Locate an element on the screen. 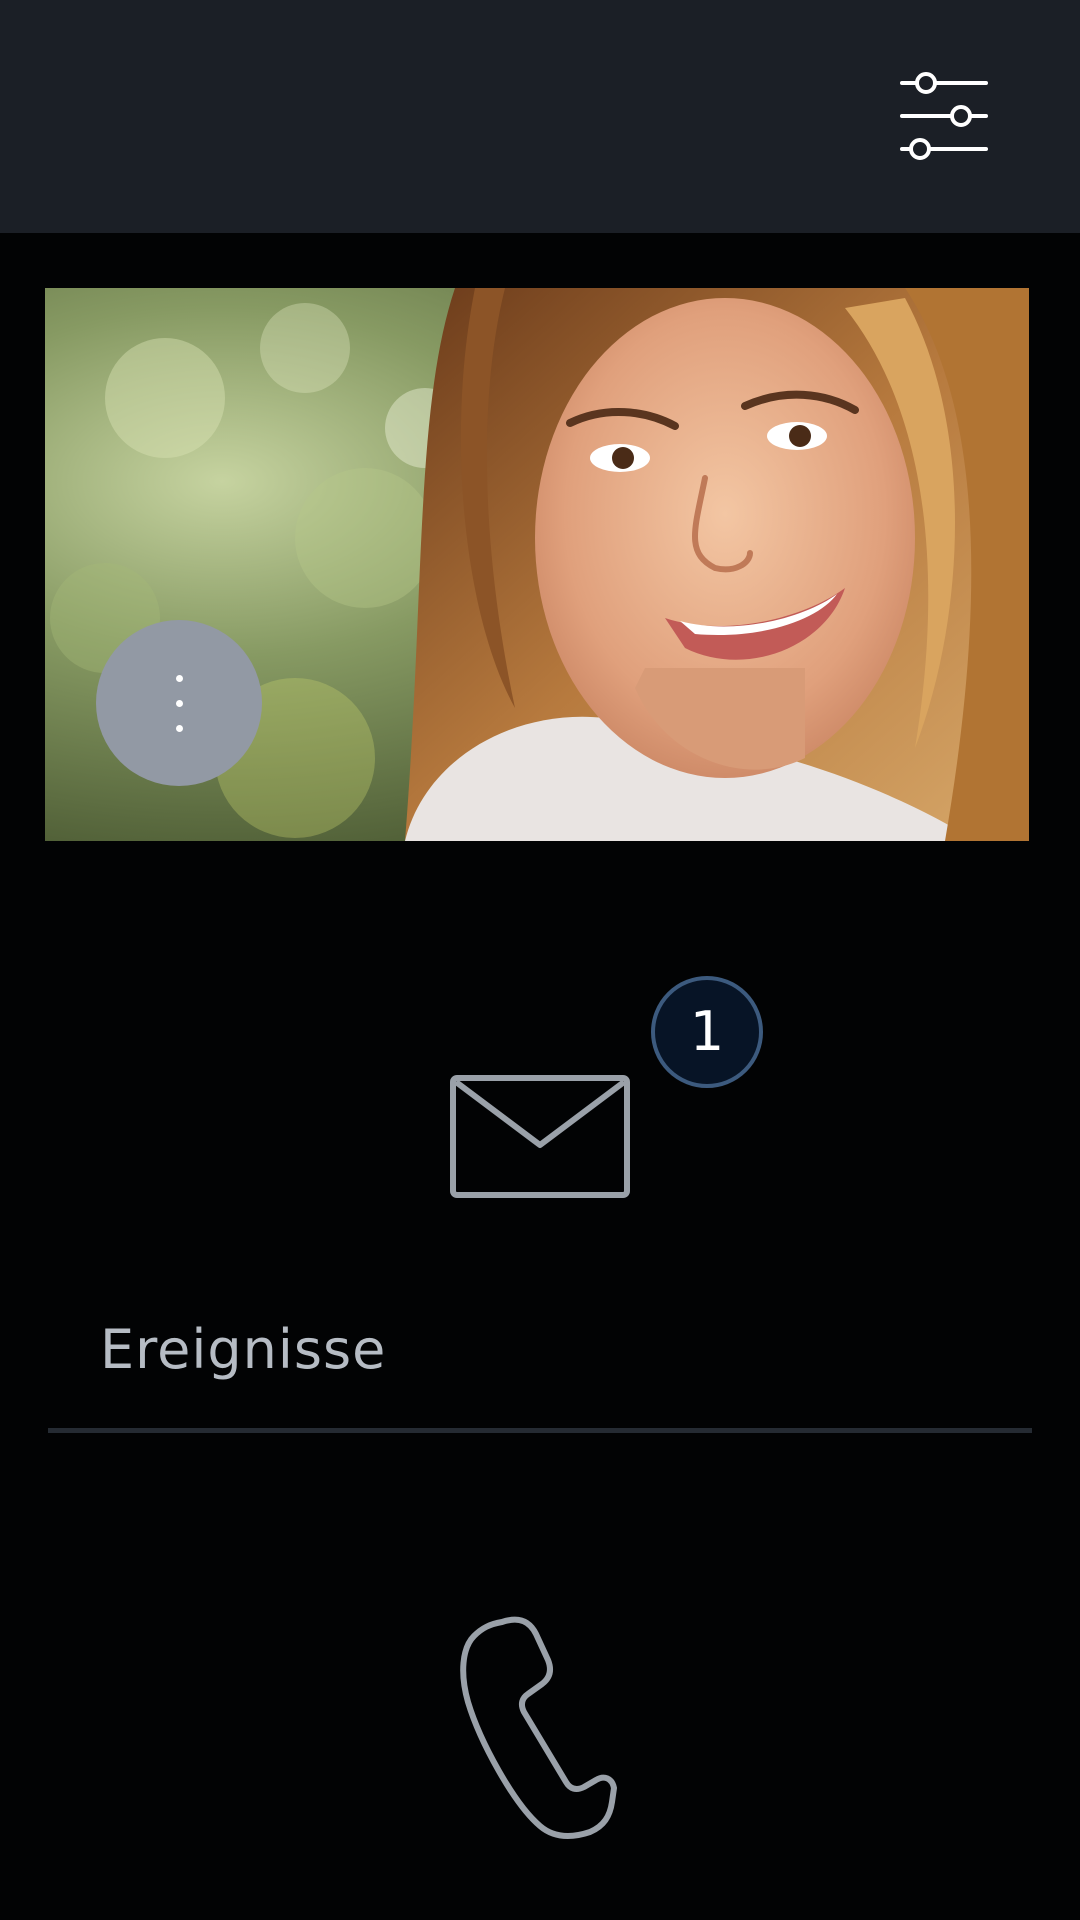 The width and height of the screenshot is (1080, 1920). top-bar is located at coordinates (540, 116).